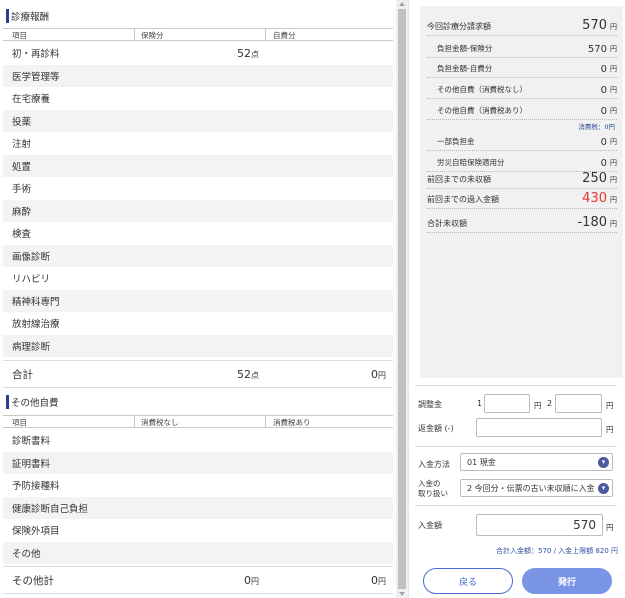 Image resolution: width=625 pixels, height=598 pixels. I want to click on total-insurance: 52点, so click(248, 374).